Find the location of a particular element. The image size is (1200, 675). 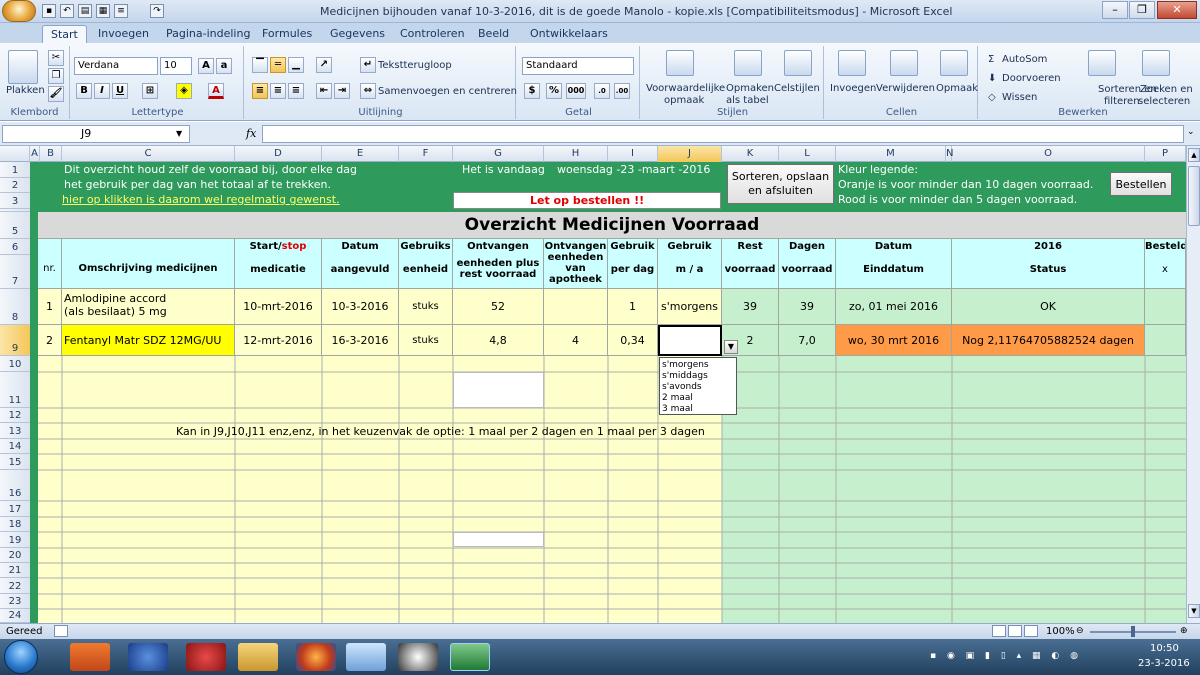

column-header-d: D is located at coordinates (278, 154).